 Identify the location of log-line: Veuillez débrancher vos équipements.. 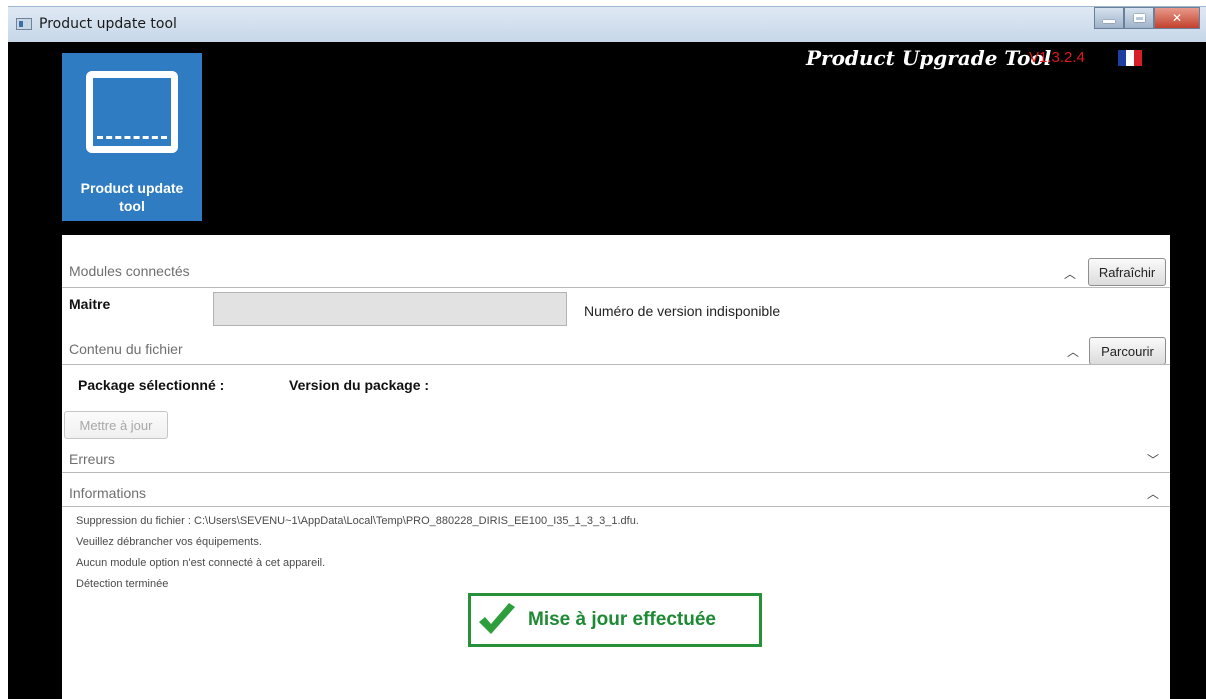
(169, 542).